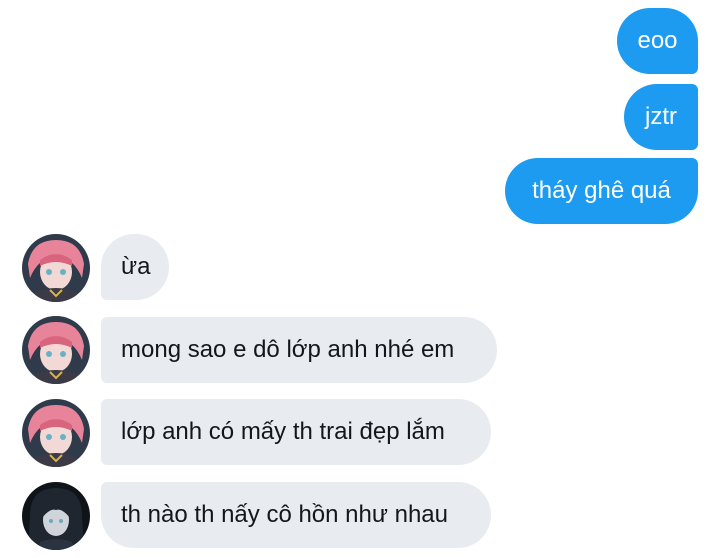 The width and height of the screenshot is (719, 558). I want to click on message-text: eoo, so click(657, 40).